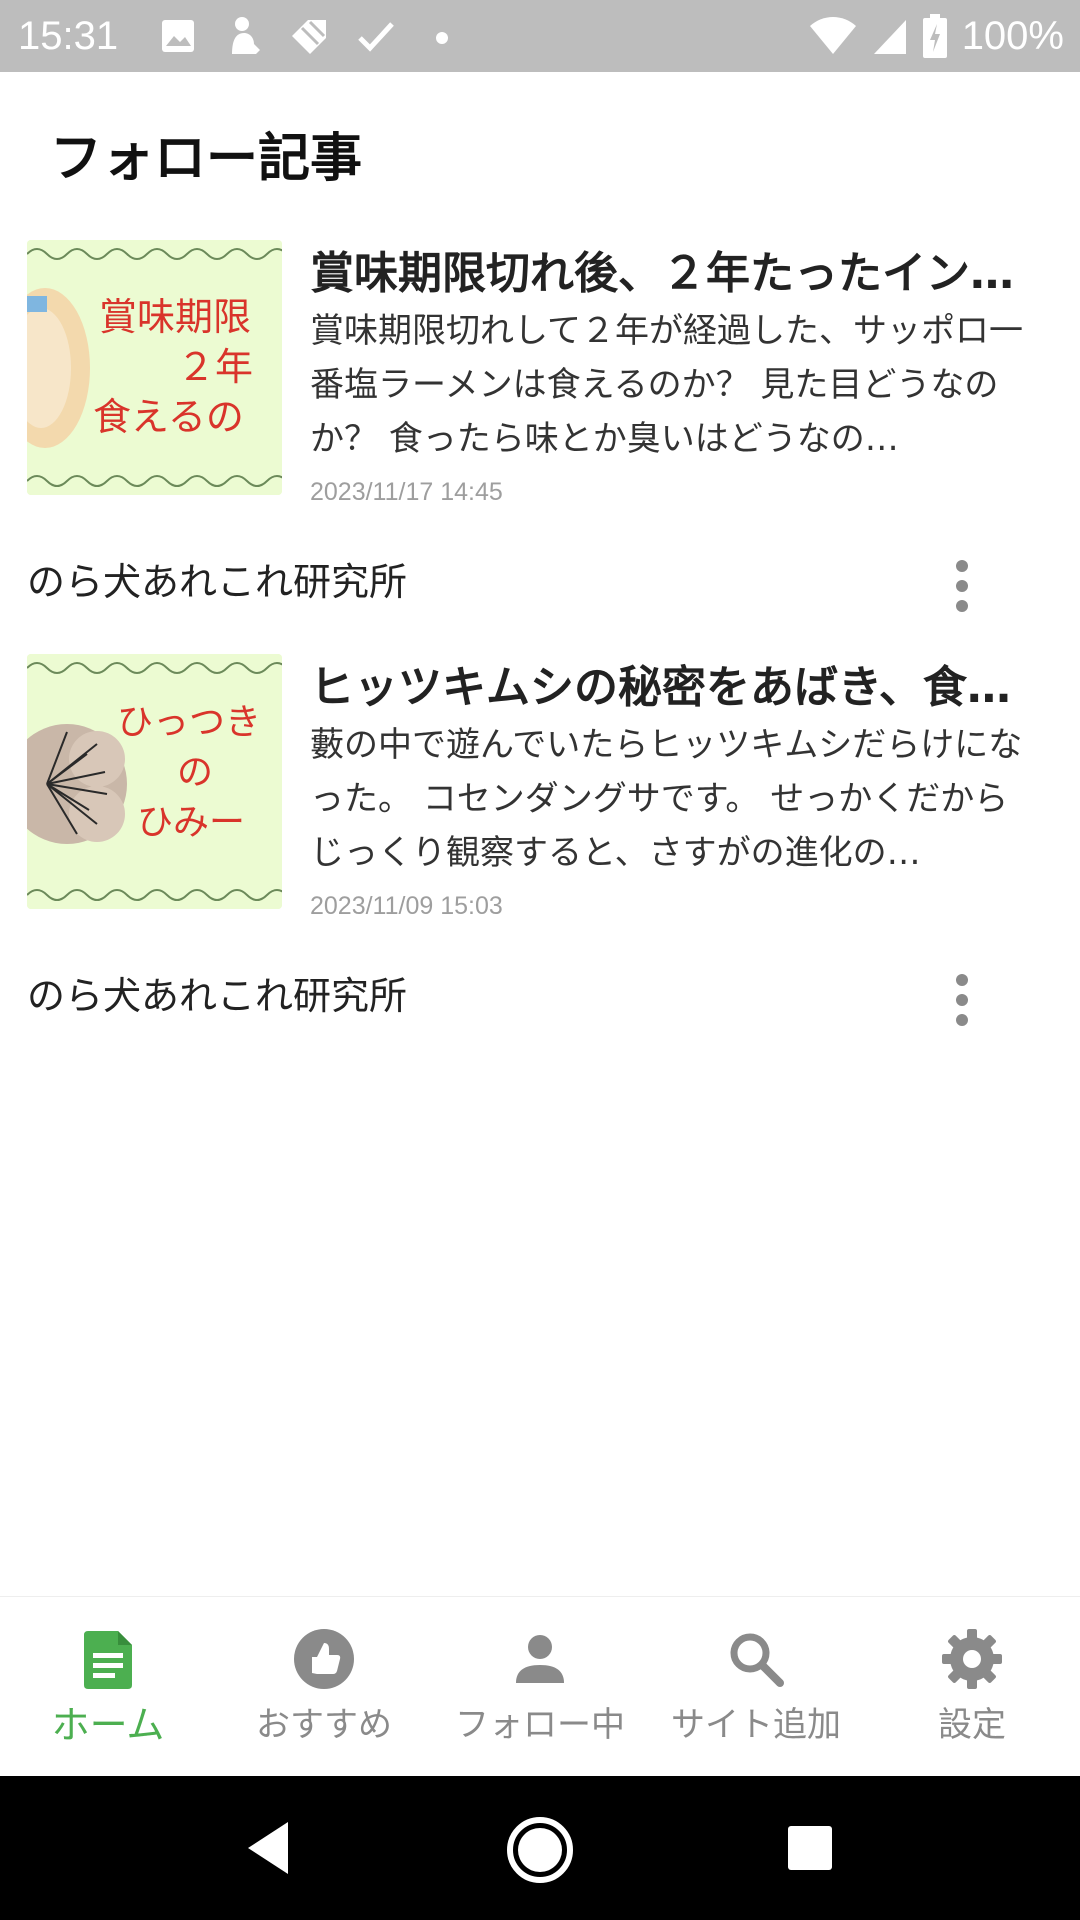 This screenshot has height=1920, width=1080. What do you see at coordinates (108, 1725) in the screenshot?
I see `nav-label: ホーム` at bounding box center [108, 1725].